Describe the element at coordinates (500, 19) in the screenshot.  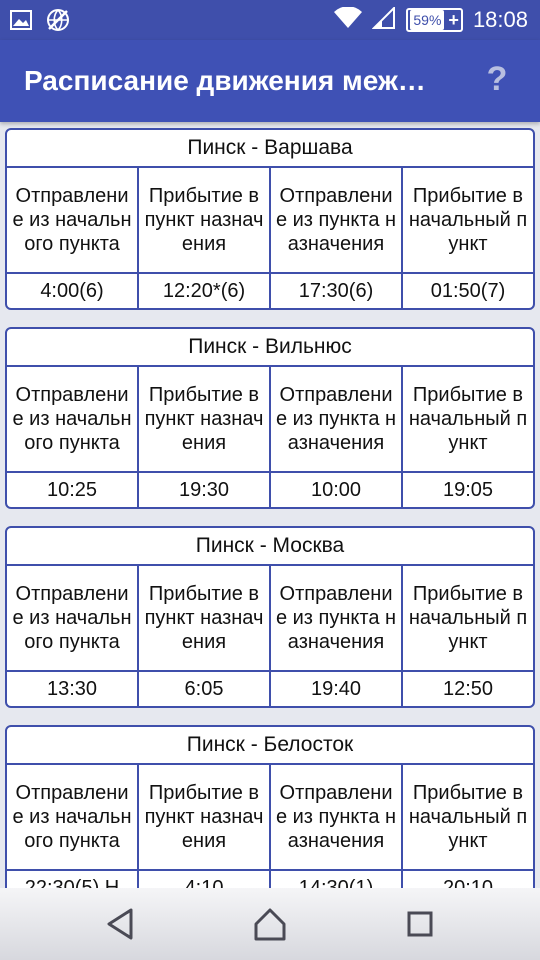
I see `clock: 18:08` at that location.